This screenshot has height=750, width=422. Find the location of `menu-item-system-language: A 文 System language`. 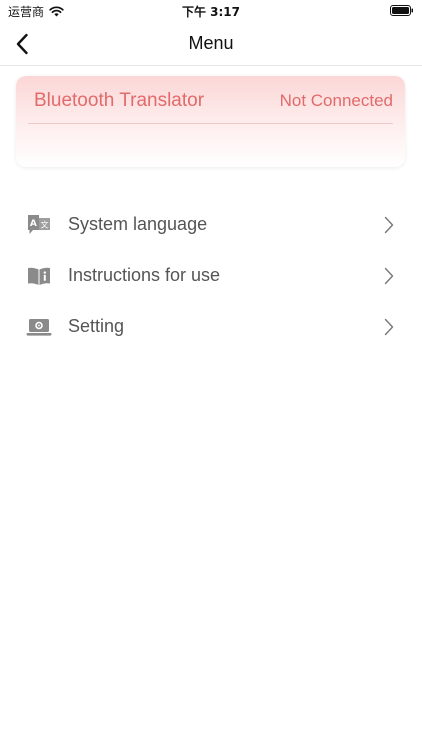

menu-item-system-language: A 文 System language is located at coordinates (211, 225).